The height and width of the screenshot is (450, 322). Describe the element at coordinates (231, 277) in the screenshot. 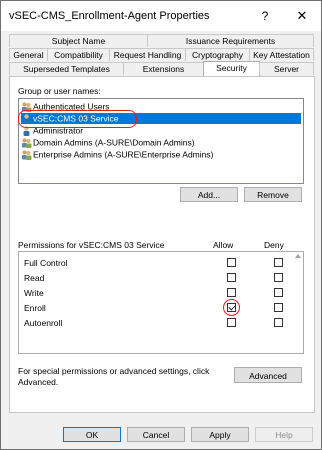

I see `read-allow-checkbox` at that location.